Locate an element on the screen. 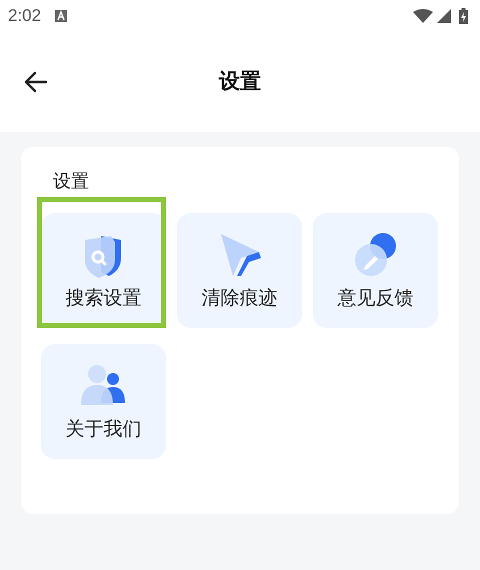  notification-icon is located at coordinates (61, 16).